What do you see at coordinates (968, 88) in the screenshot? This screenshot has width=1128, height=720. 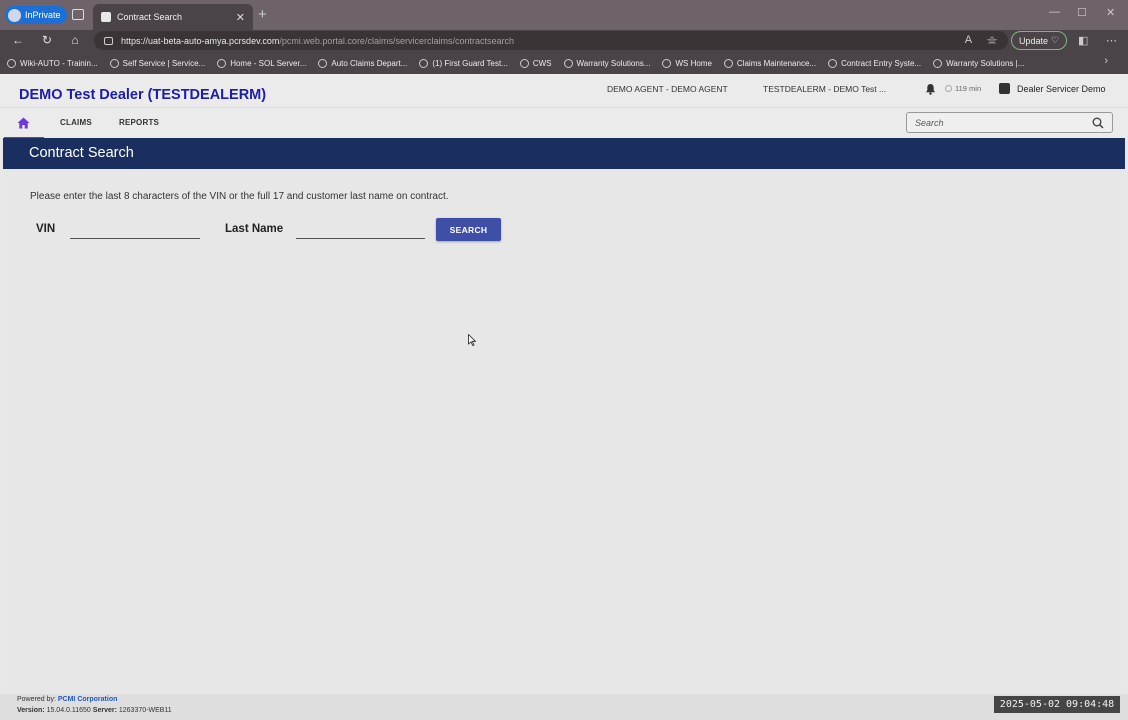 I see `session-time: 119 min` at bounding box center [968, 88].